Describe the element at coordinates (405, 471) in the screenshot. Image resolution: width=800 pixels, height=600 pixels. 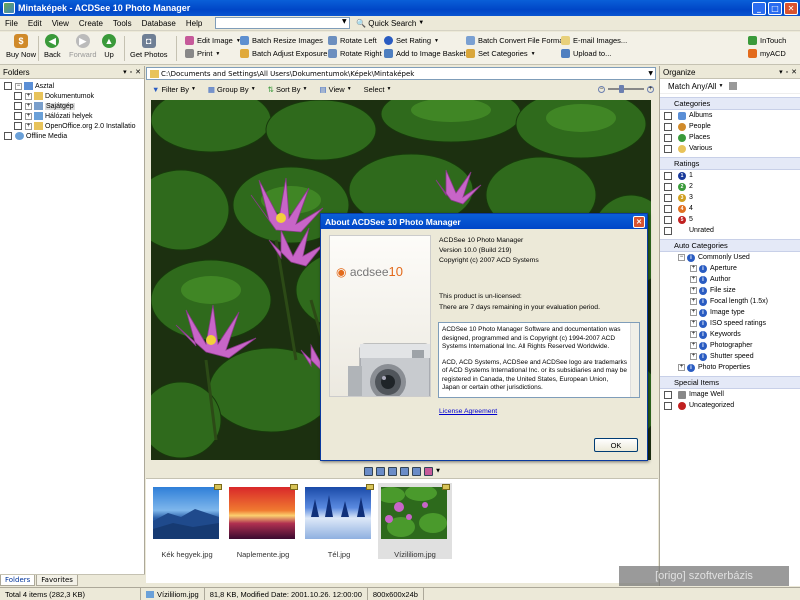
I see `prev-icon` at that location.